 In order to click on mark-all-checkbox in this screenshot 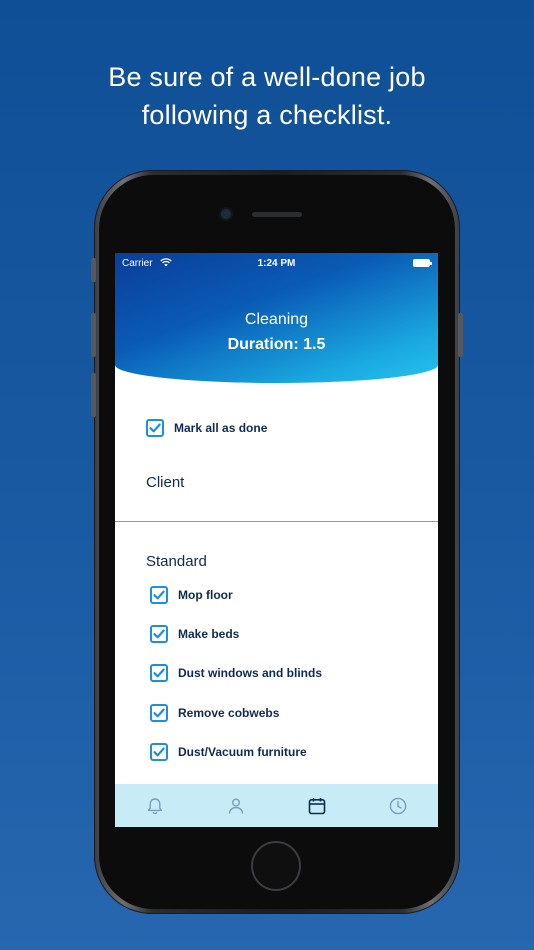, I will do `click(155, 428)`.